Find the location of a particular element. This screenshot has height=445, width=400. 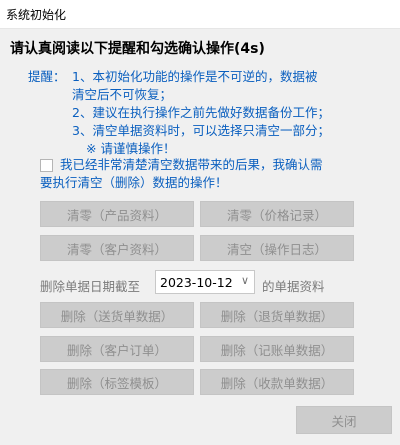

consent-checkbox is located at coordinates (46, 165).